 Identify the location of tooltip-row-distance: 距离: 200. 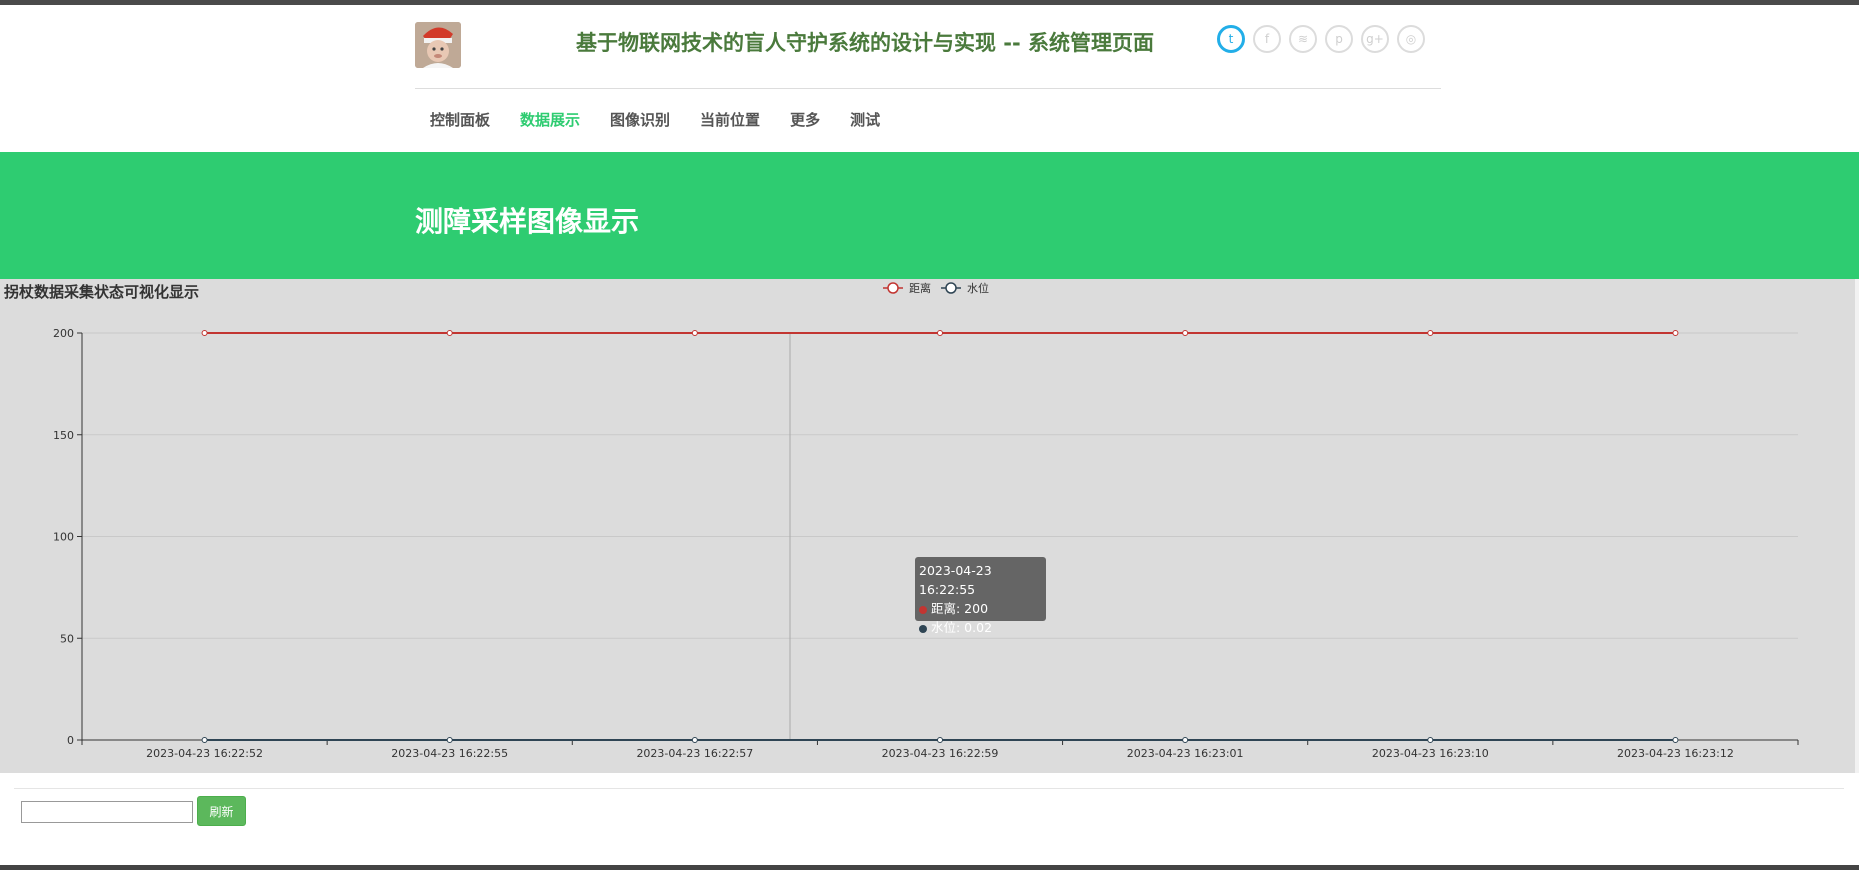
(982, 608).